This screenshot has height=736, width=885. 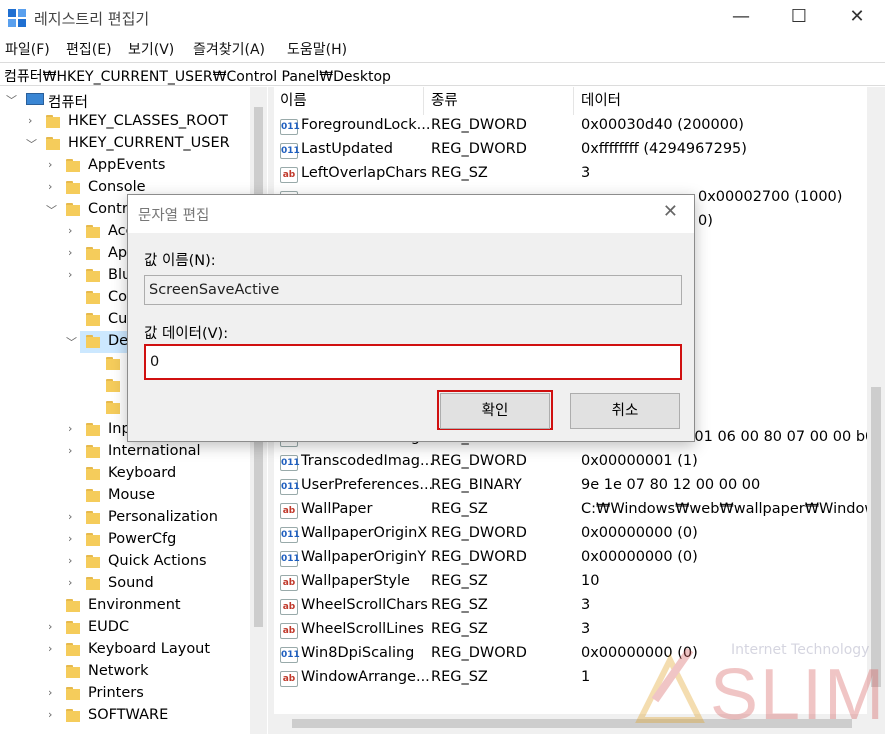 What do you see at coordinates (876, 537) in the screenshot?
I see `list-scrollbar-thumb` at bounding box center [876, 537].